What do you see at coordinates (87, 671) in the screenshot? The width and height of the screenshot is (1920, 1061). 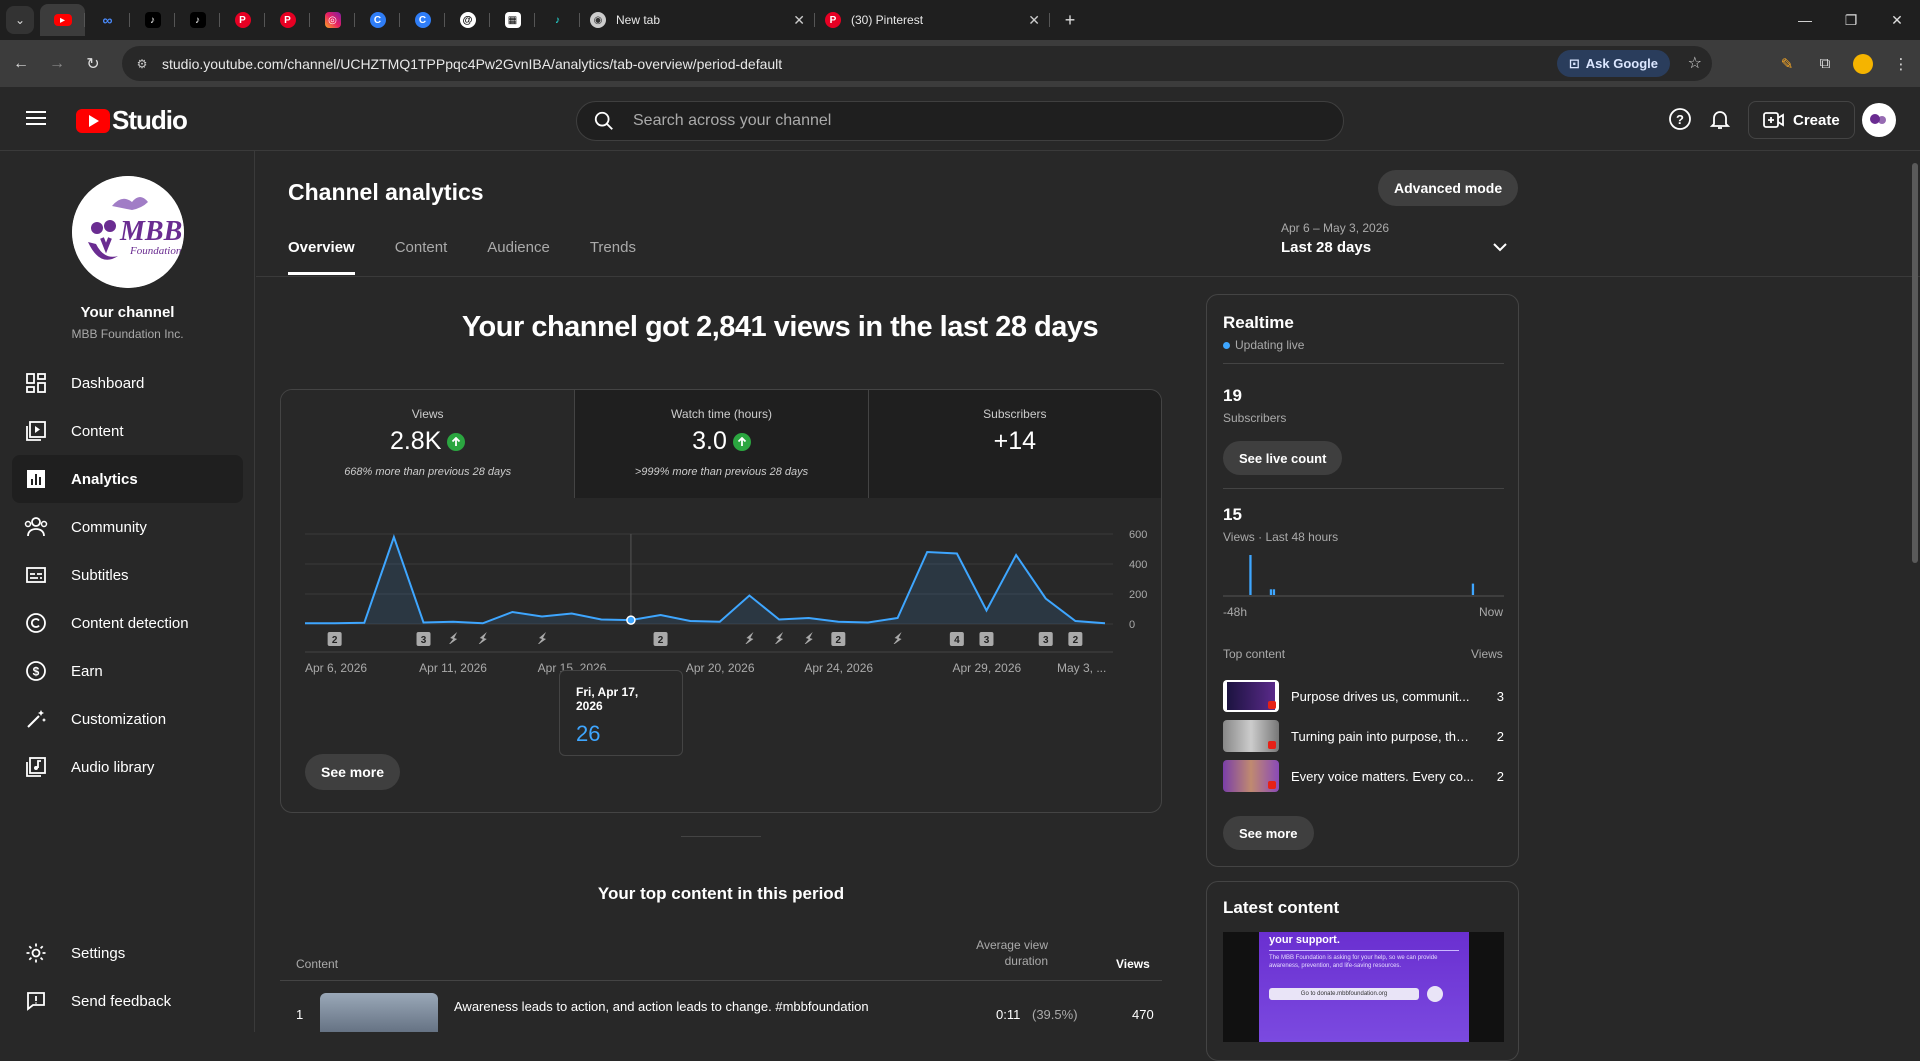 I see `sidebar-item-label: Earn` at bounding box center [87, 671].